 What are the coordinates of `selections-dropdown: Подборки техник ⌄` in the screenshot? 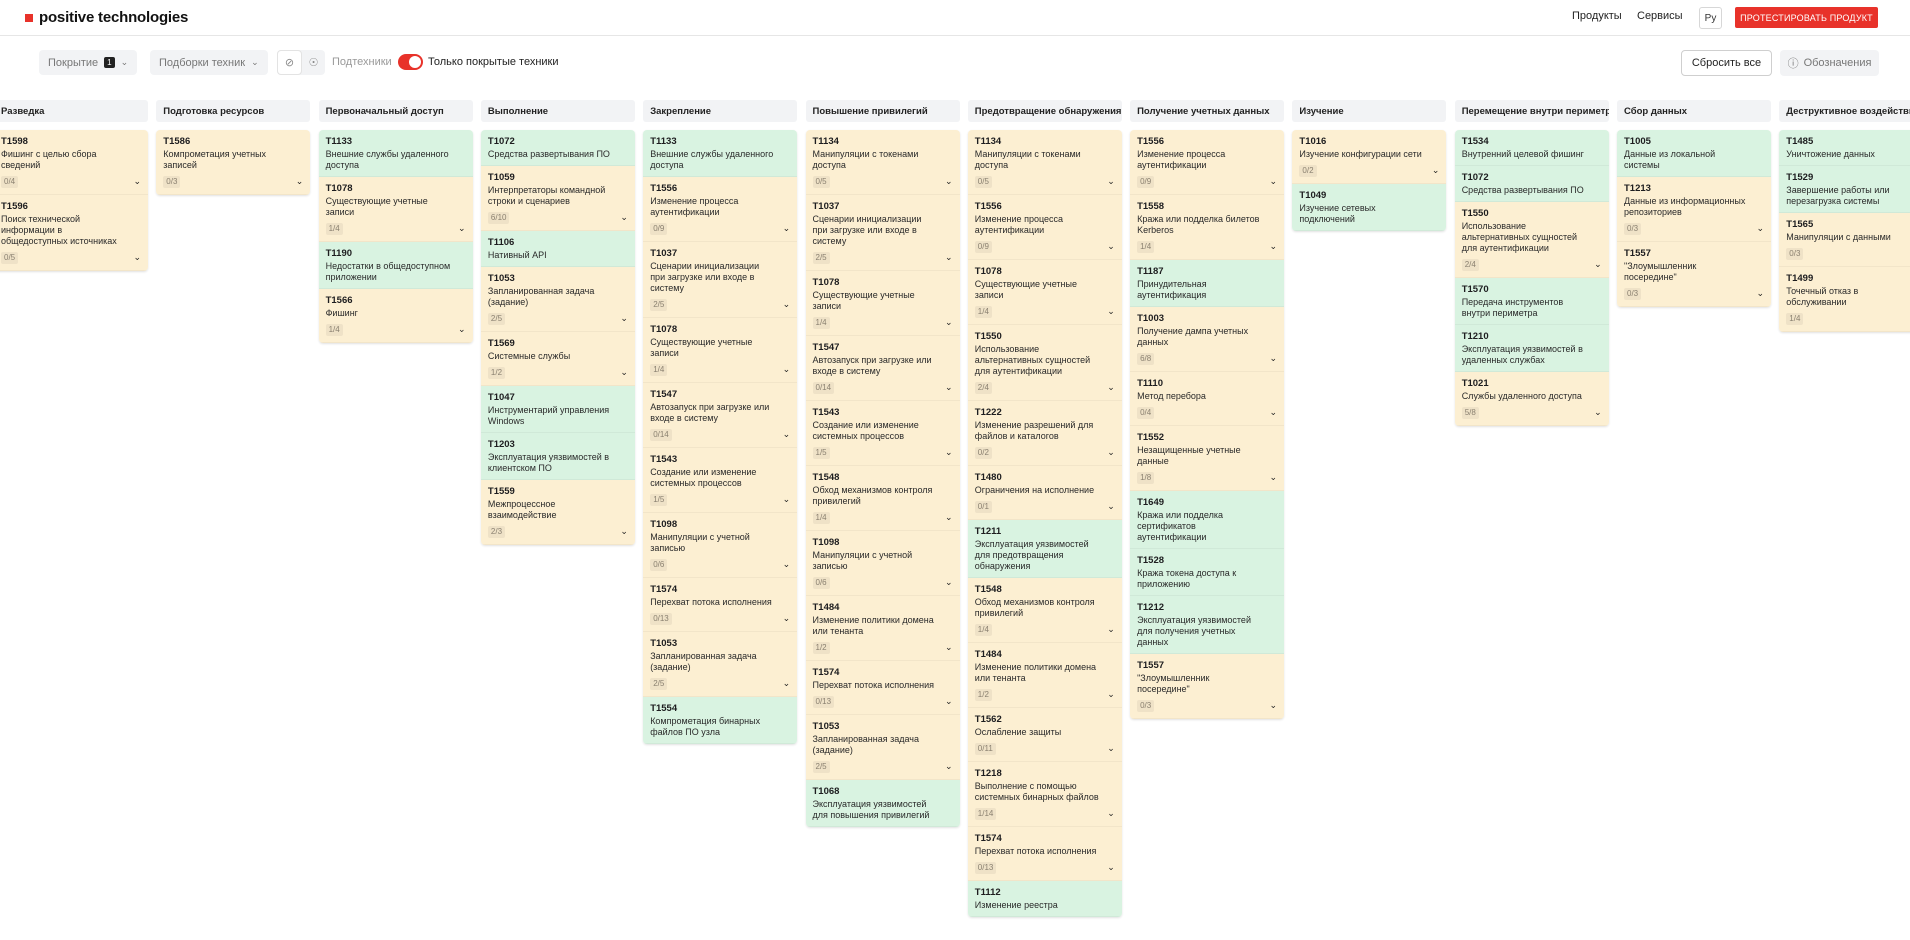 It's located at (209, 62).